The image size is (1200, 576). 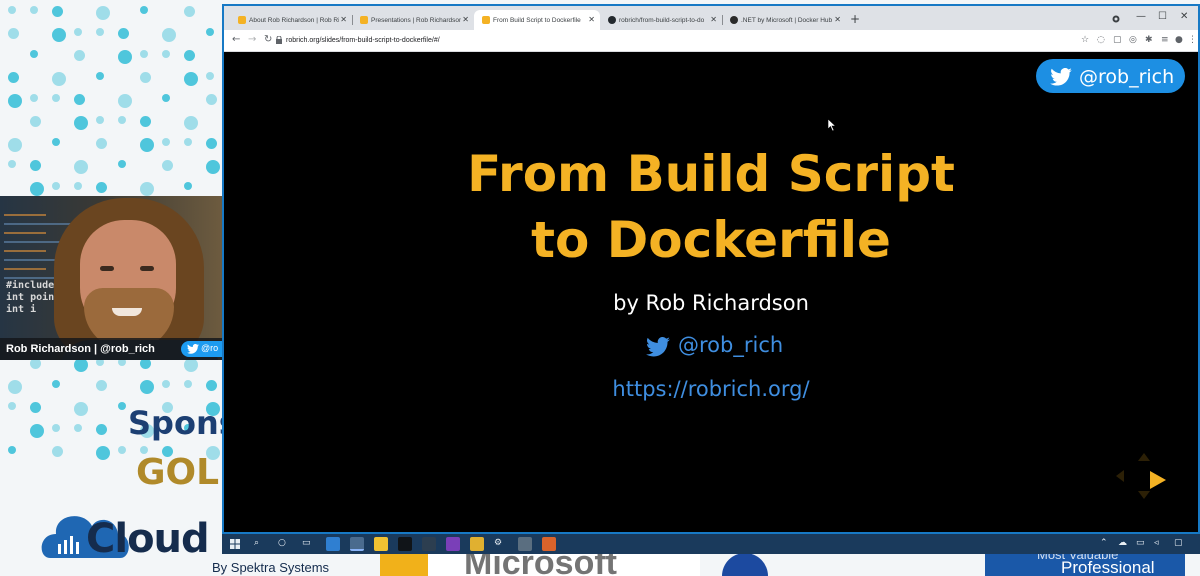 What do you see at coordinates (1104, 543) in the screenshot?
I see `tray-chevron-icon: ⌃` at bounding box center [1104, 543].